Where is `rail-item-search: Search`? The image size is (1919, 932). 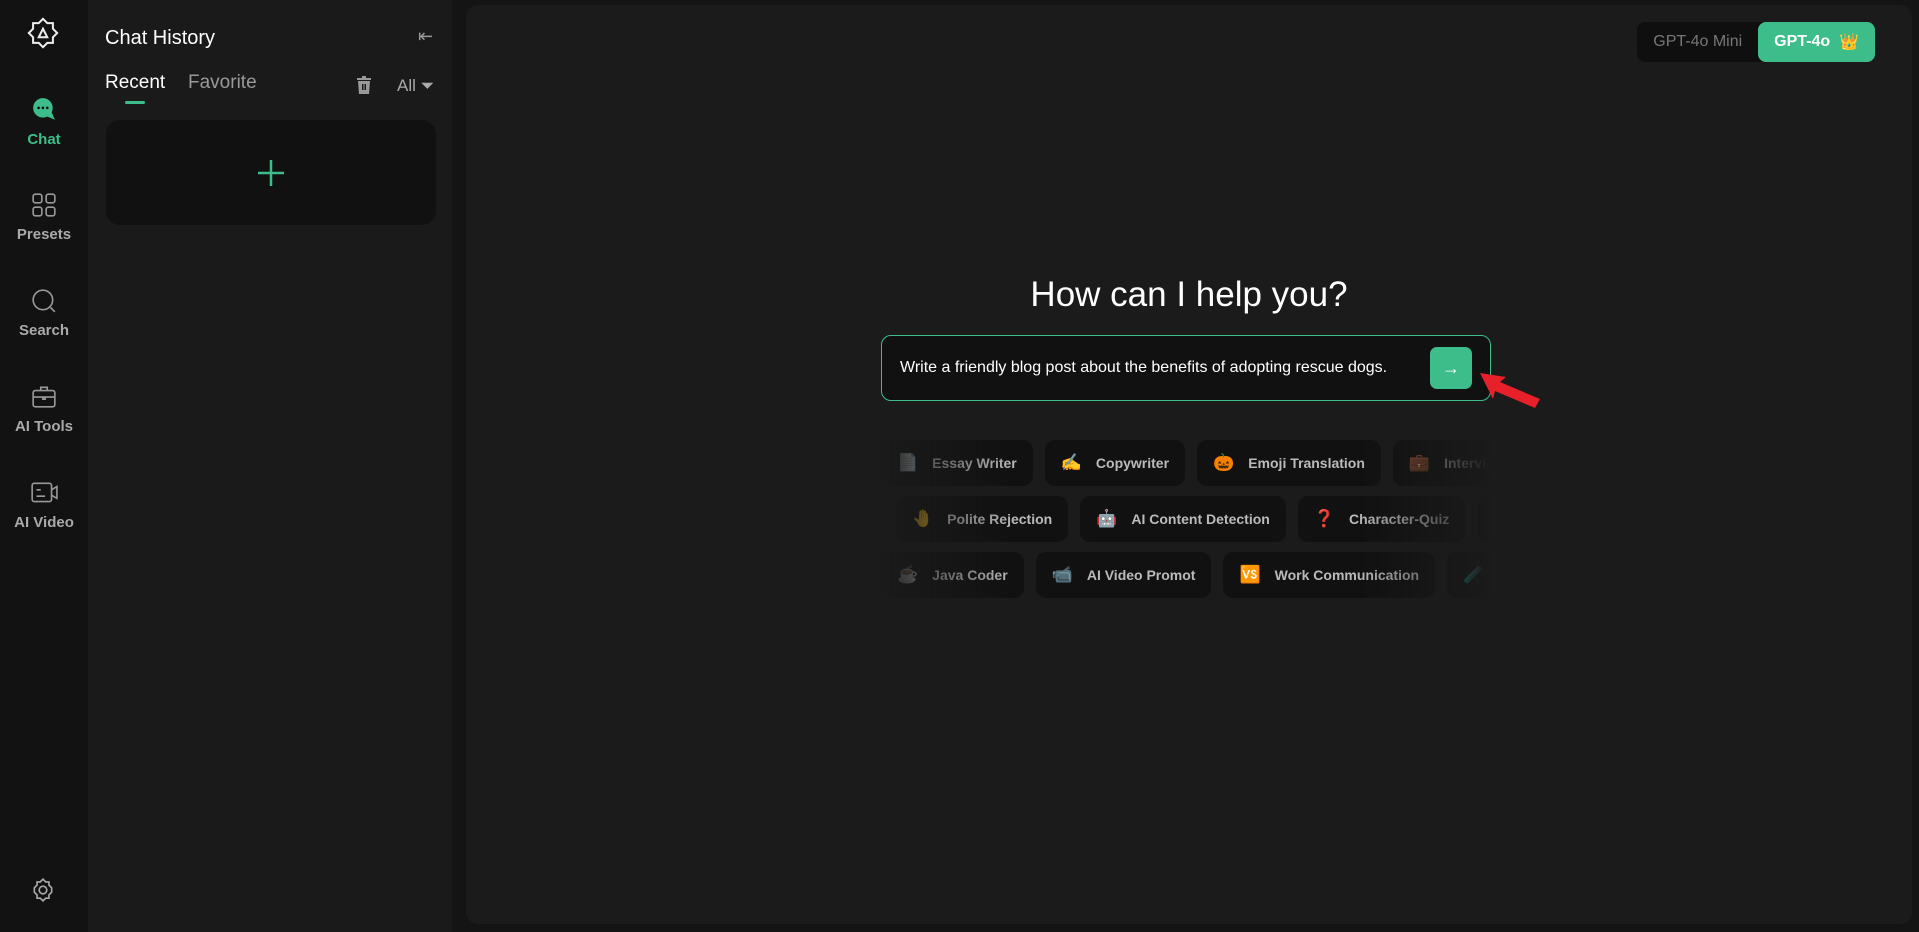 rail-item-search: Search is located at coordinates (44, 313).